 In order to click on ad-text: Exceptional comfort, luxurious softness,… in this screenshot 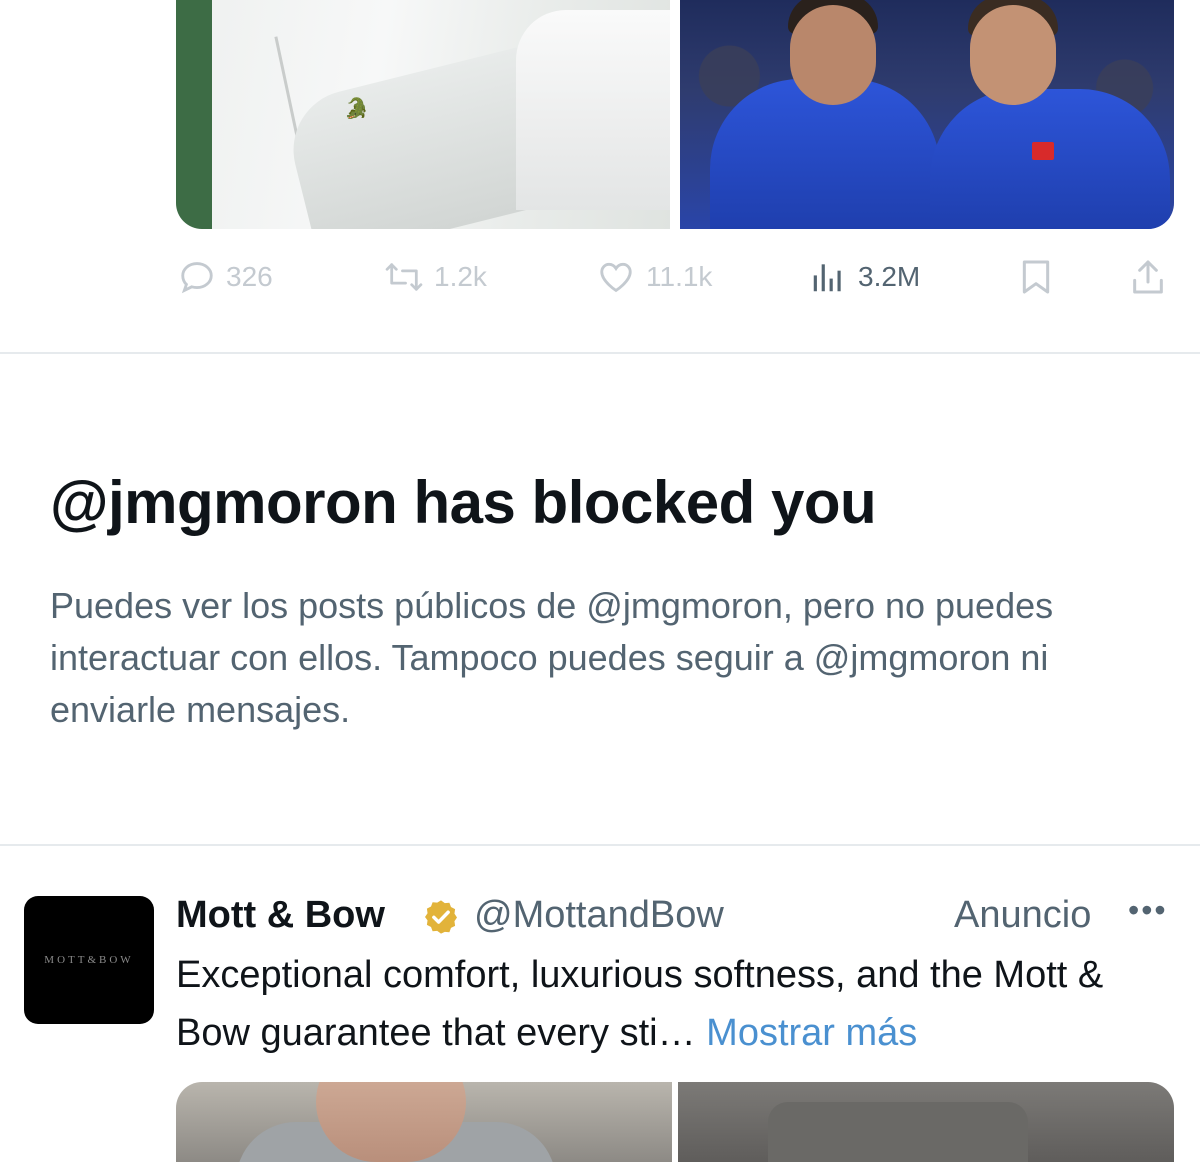, I will do `click(676, 1004)`.